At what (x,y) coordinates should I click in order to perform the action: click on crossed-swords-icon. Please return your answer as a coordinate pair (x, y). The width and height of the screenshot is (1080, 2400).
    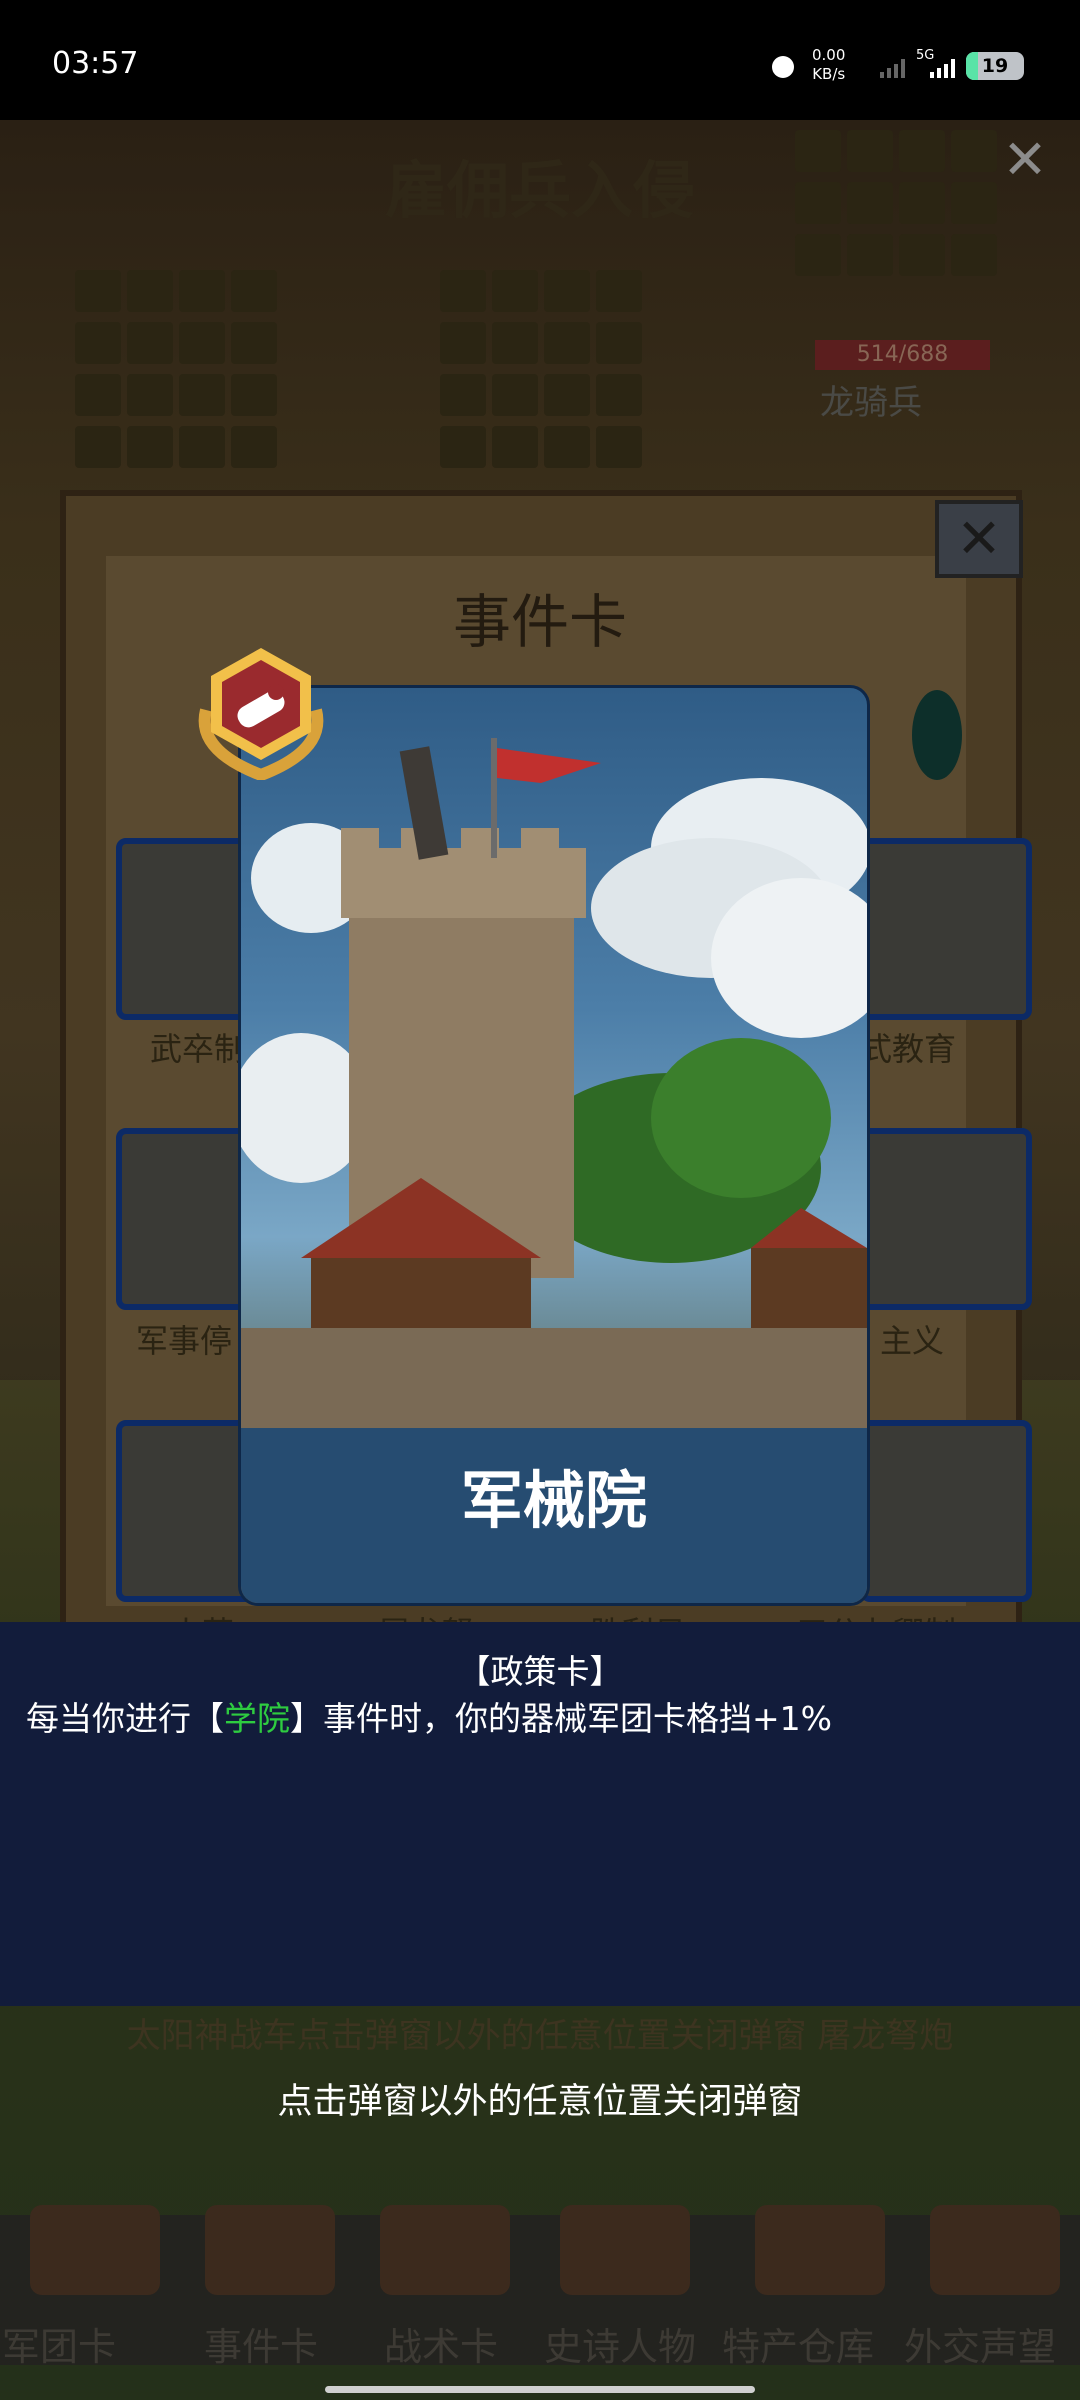
    Looking at the image, I should click on (445, 2250).